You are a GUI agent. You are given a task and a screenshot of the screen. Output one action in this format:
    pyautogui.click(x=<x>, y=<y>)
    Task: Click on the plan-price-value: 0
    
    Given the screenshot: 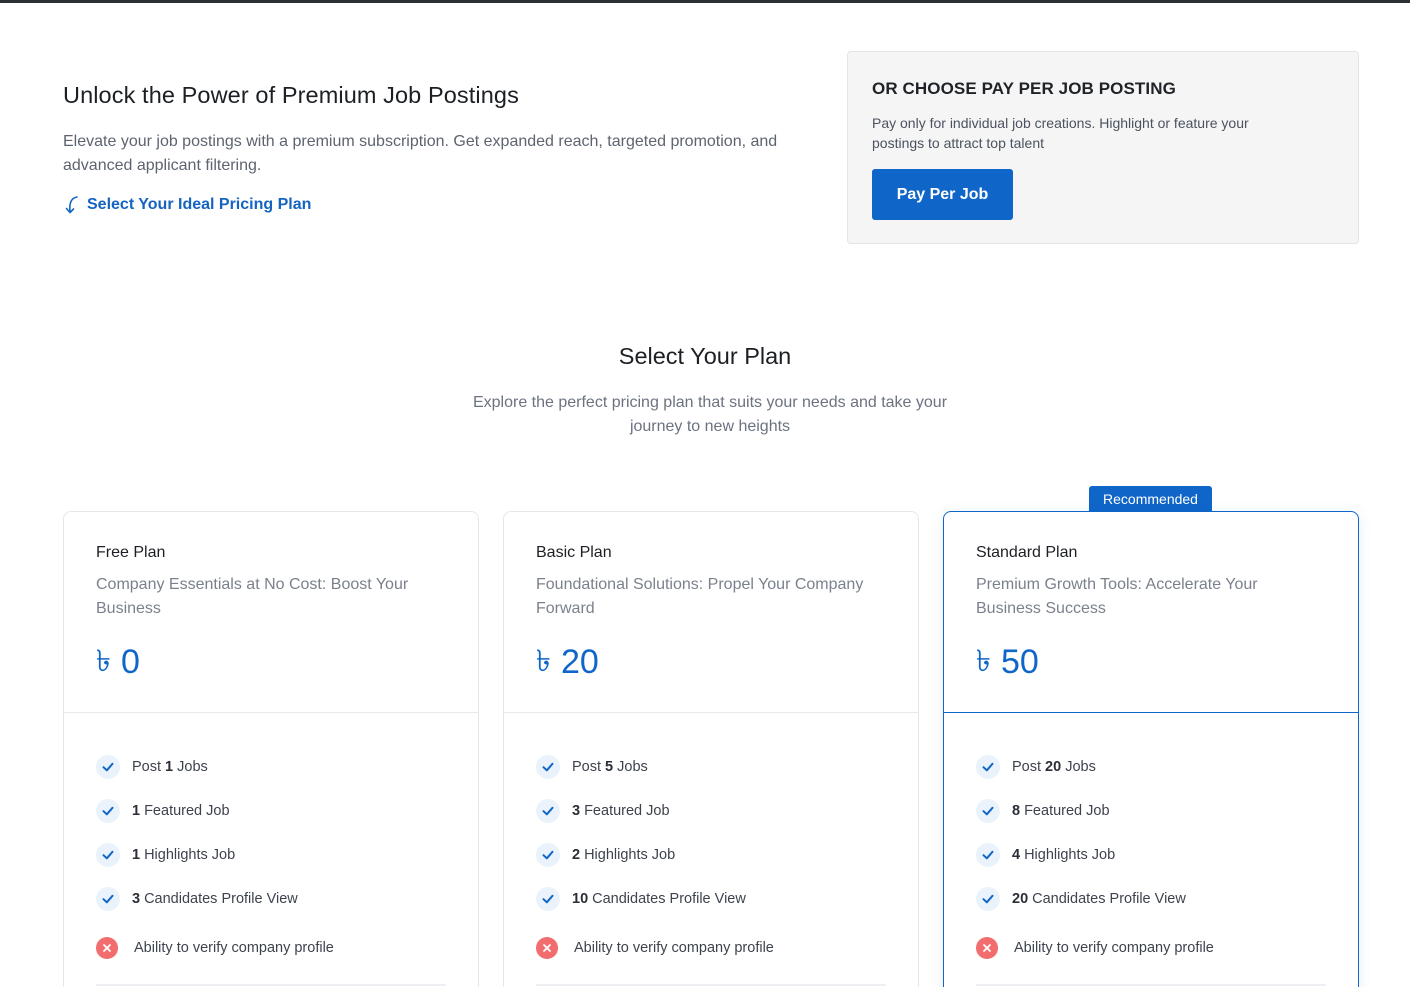 What is the action you would take?
    pyautogui.click(x=130, y=662)
    